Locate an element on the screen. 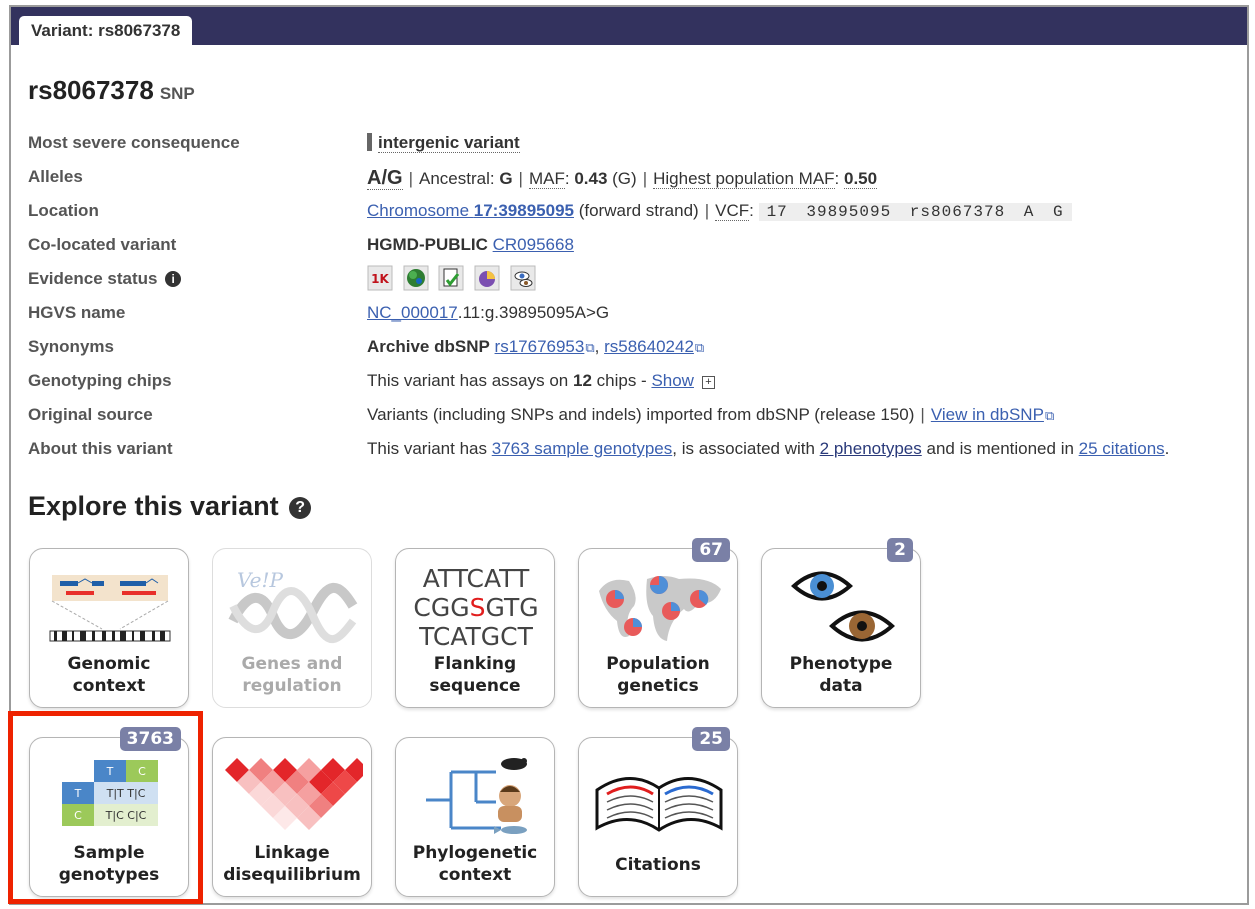 The height and width of the screenshot is (909, 1255). tile-label: Phylogenetic is located at coordinates (475, 853).